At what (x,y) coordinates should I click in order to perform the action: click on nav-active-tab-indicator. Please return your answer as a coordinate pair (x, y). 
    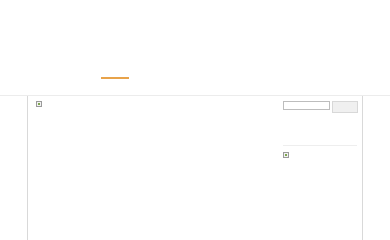
    Looking at the image, I should click on (115, 78).